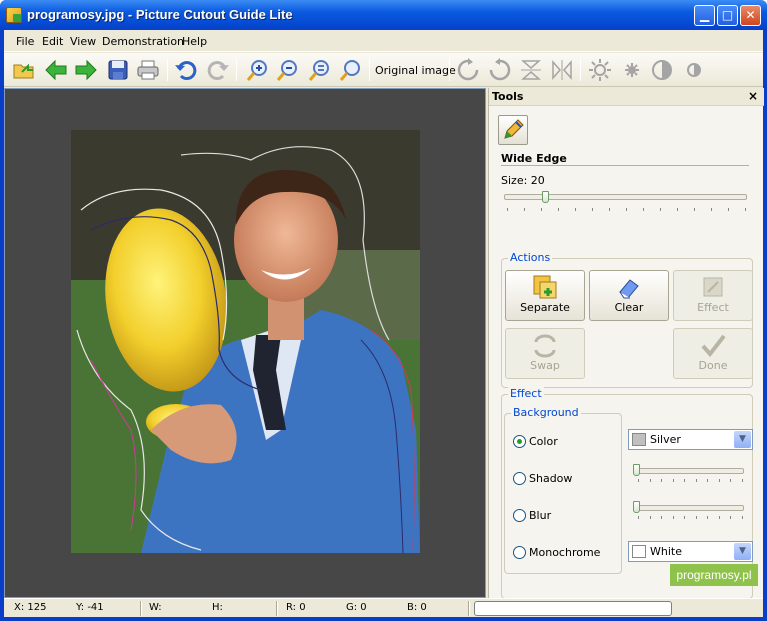  What do you see at coordinates (25, 41) in the screenshot?
I see `menu-file: File` at bounding box center [25, 41].